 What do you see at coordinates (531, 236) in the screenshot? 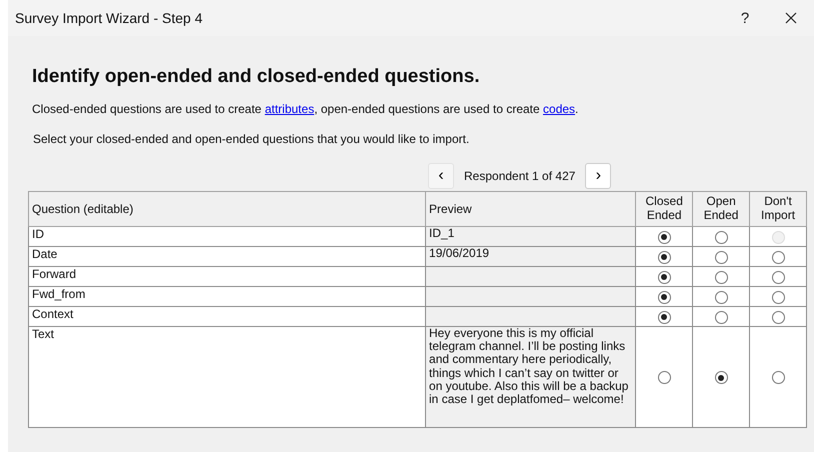
I see `preview-cell: ID_1` at bounding box center [531, 236].